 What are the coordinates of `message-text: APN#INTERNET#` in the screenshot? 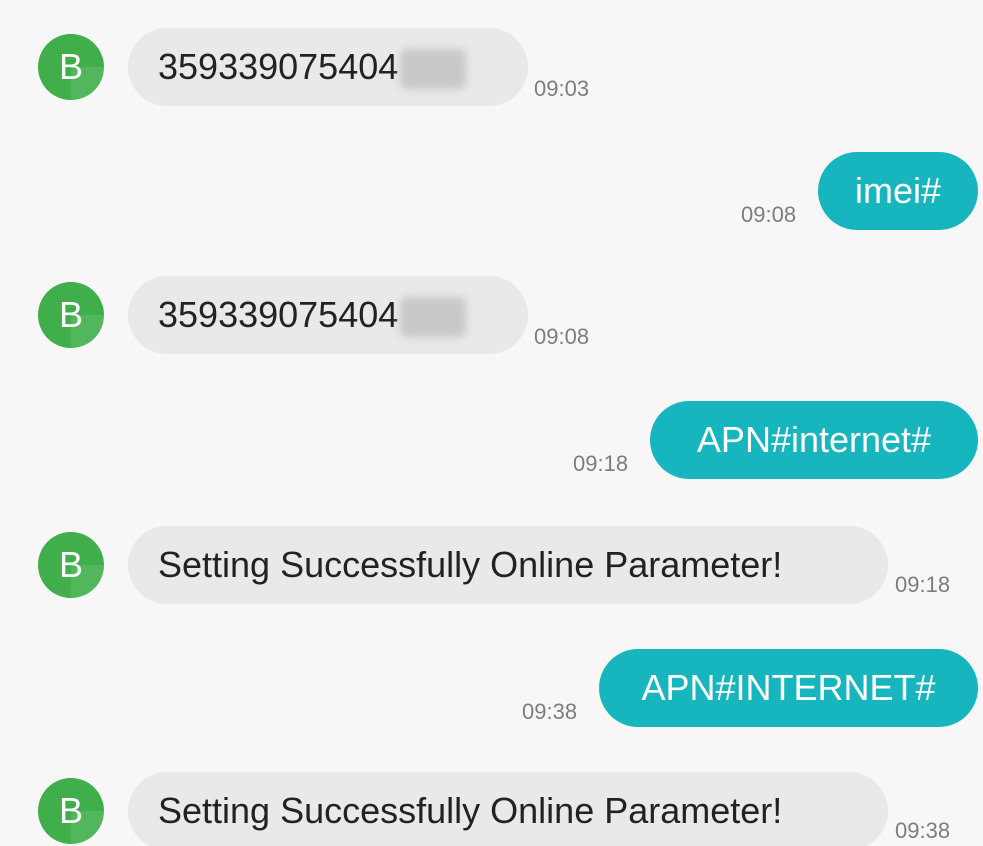 It's located at (788, 687).